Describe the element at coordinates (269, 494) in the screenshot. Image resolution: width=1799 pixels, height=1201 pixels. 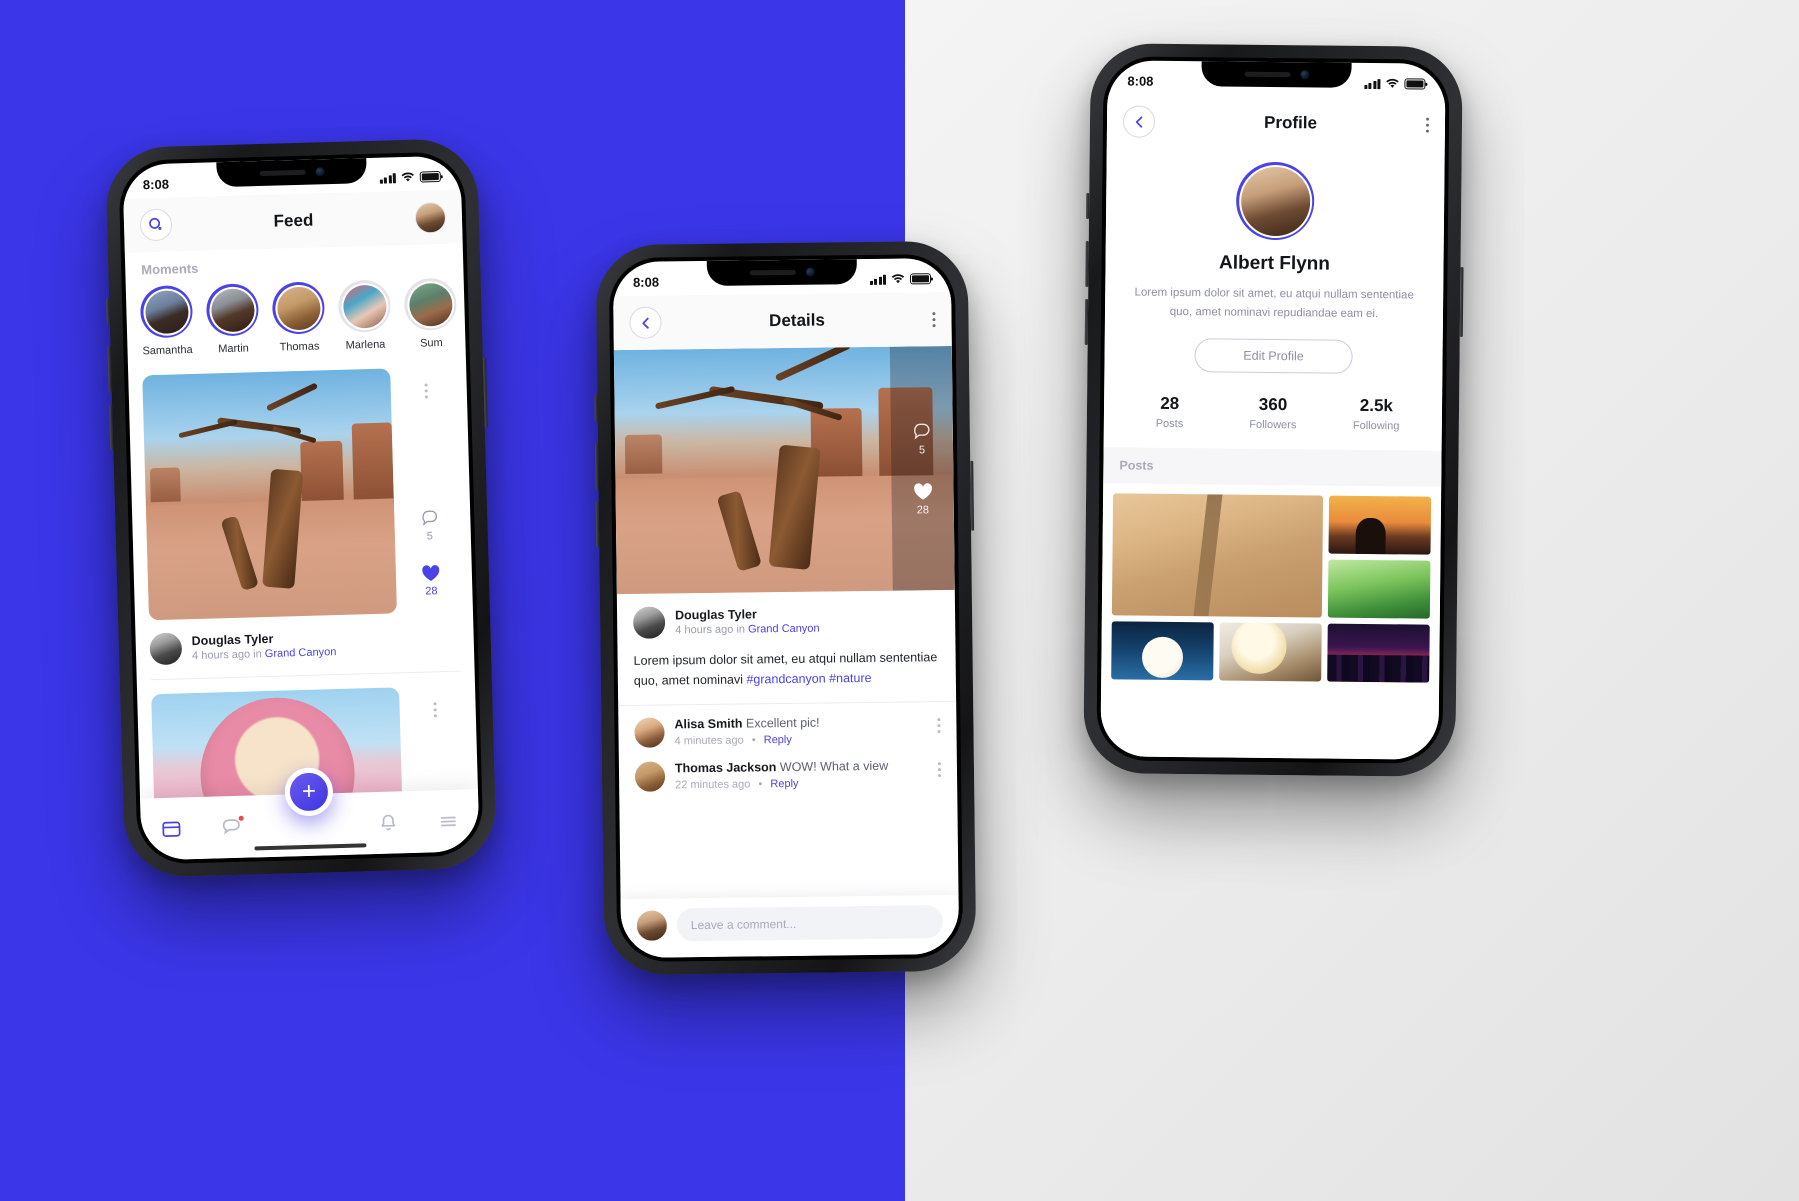
I see `post-photo` at that location.